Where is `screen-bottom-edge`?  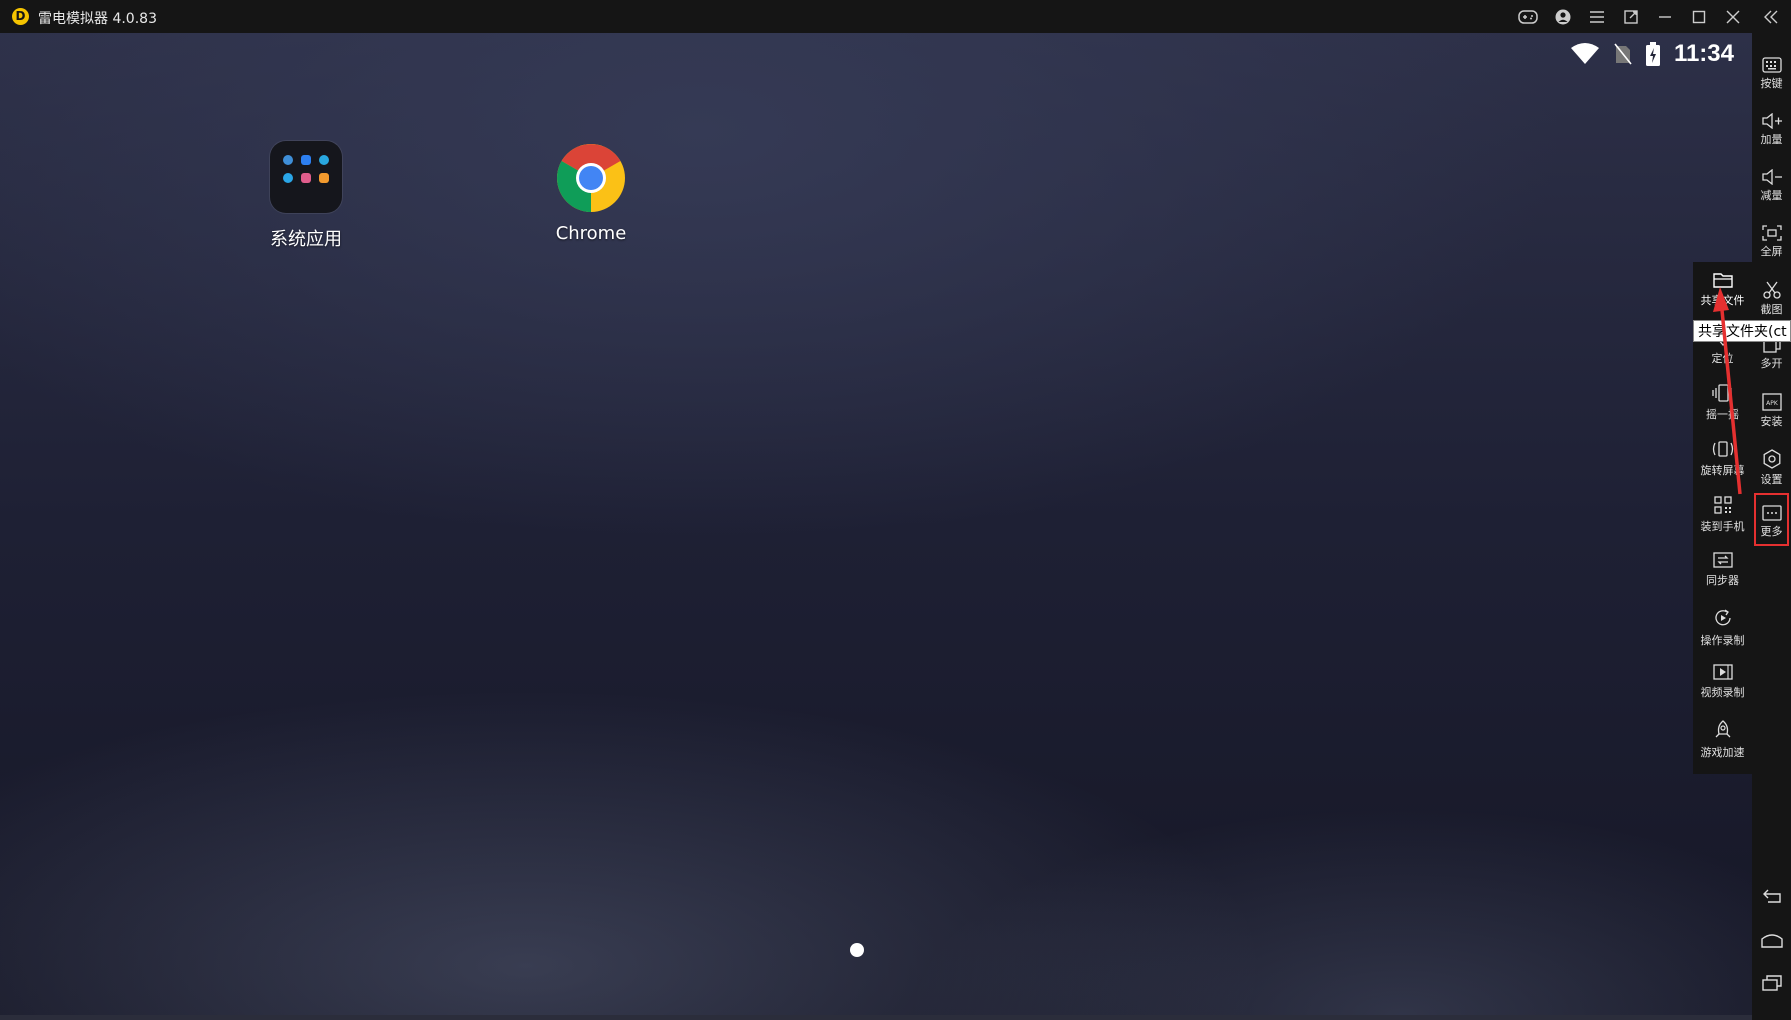 screen-bottom-edge is located at coordinates (876, 1017).